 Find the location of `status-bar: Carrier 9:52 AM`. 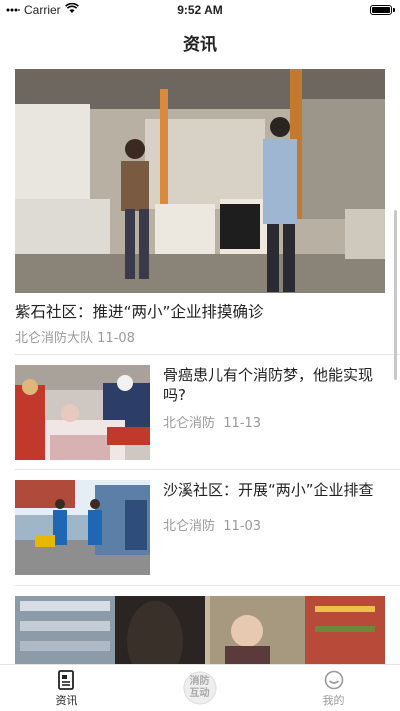

status-bar: Carrier 9:52 AM is located at coordinates (200, 10).